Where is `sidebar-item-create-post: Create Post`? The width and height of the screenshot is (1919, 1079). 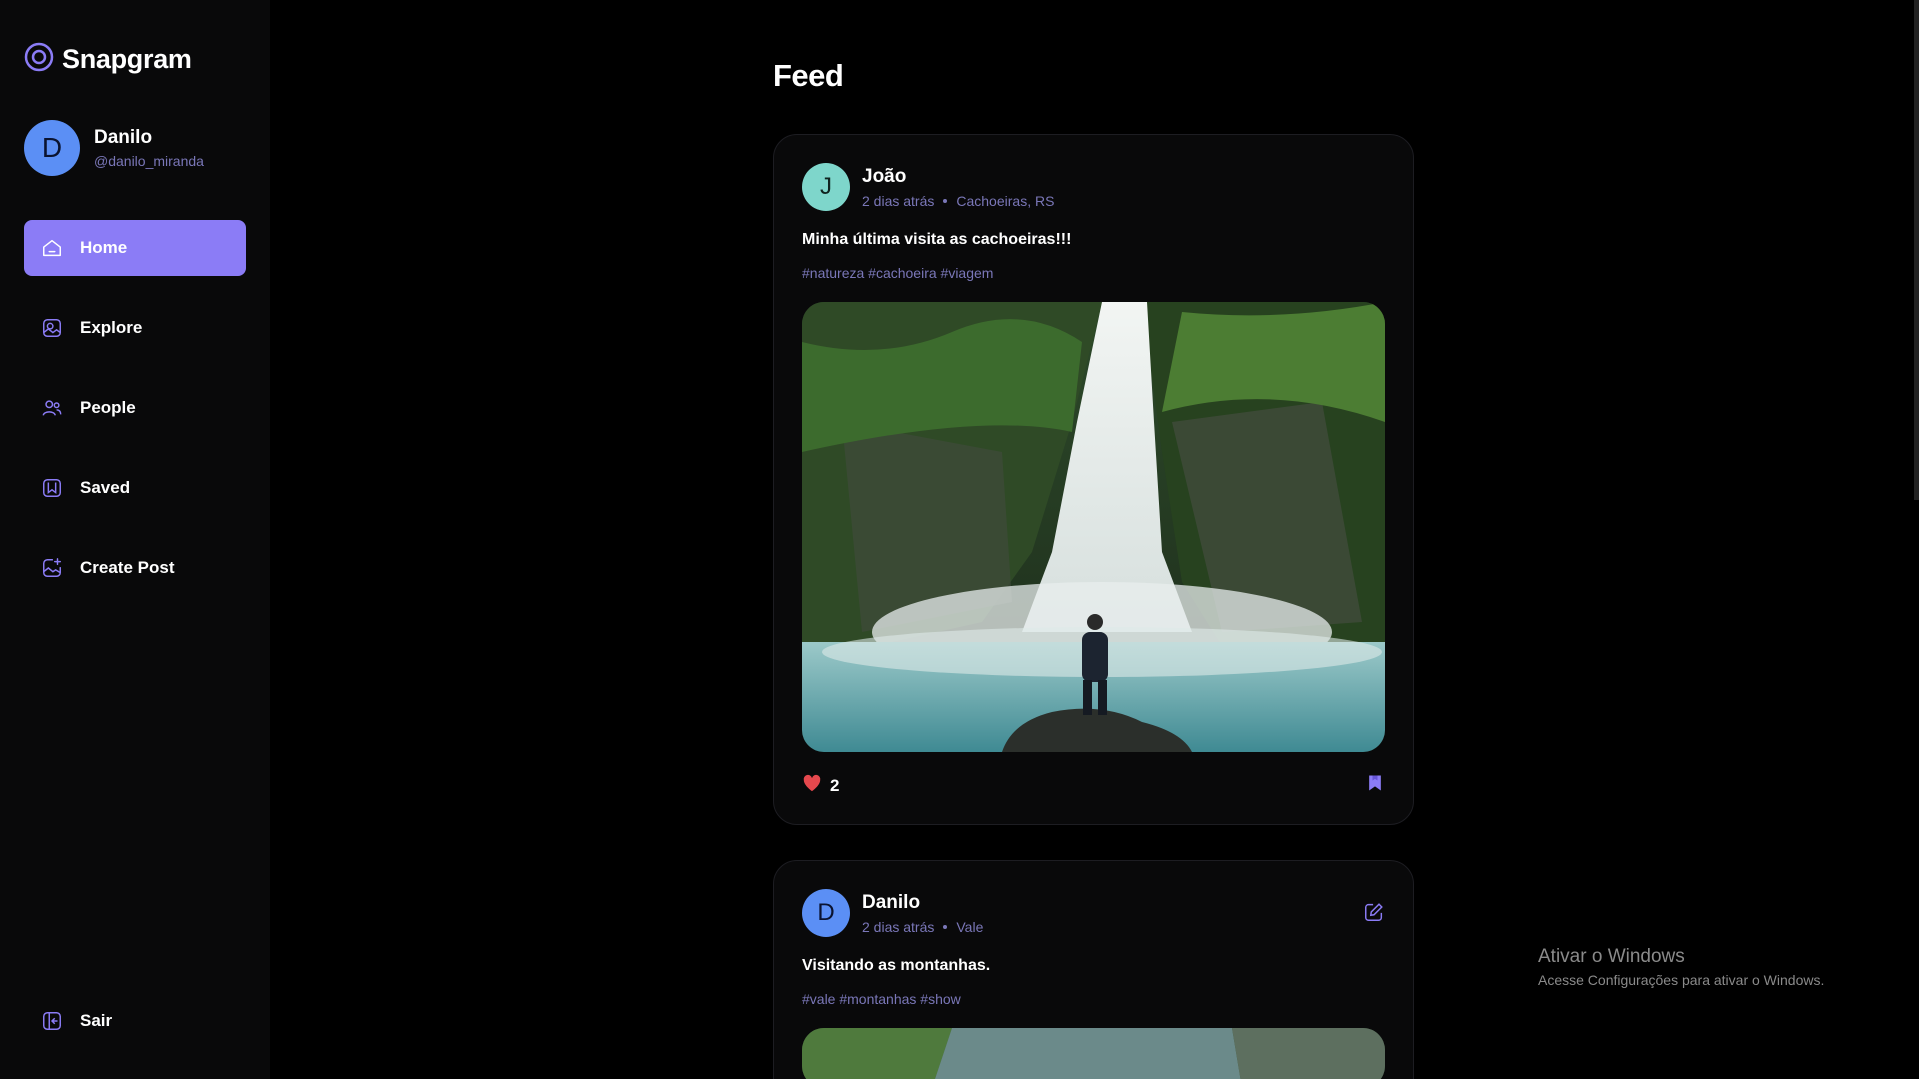
sidebar-item-create-post: Create Post is located at coordinates (135, 568).